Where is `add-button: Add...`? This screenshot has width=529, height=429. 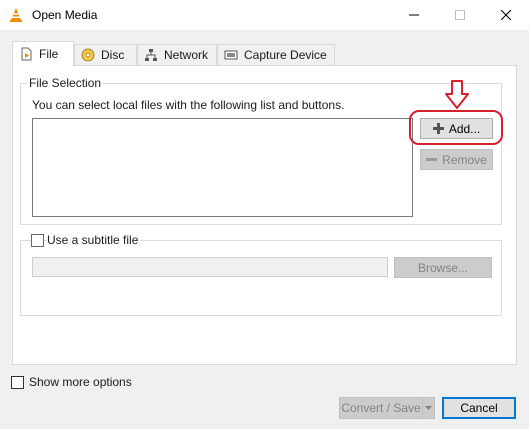 add-button: Add... is located at coordinates (456, 128).